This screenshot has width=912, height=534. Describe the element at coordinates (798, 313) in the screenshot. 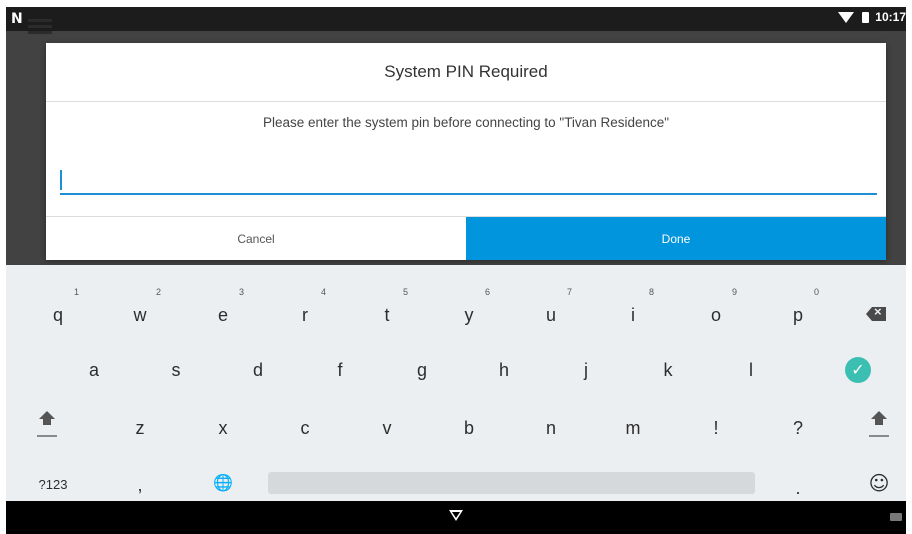

I see `key-p: p0` at that location.